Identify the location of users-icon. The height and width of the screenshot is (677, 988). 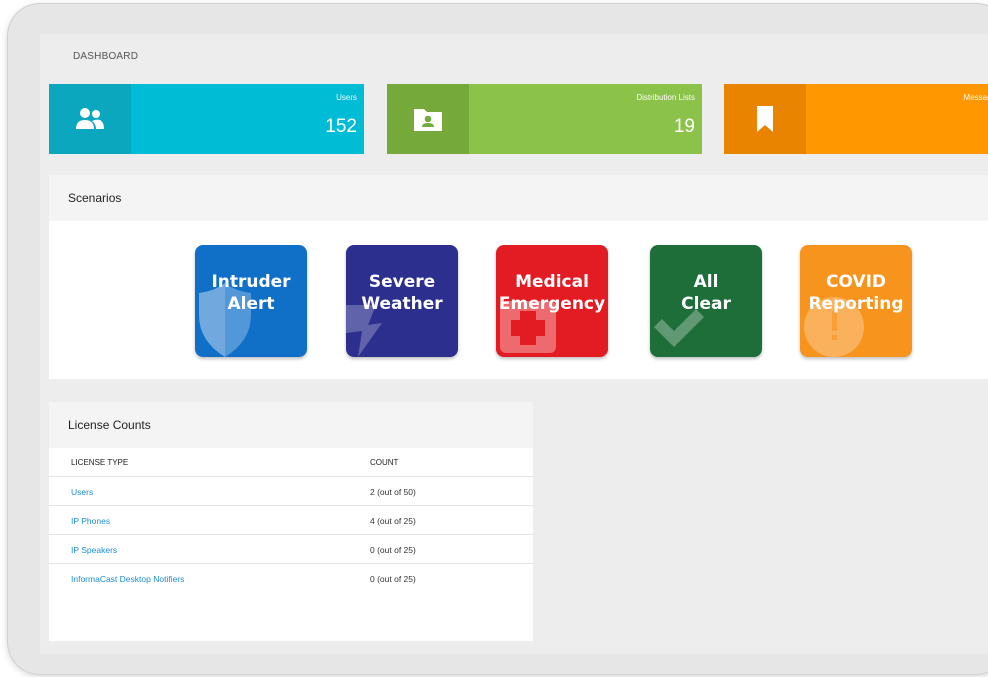
(90, 119).